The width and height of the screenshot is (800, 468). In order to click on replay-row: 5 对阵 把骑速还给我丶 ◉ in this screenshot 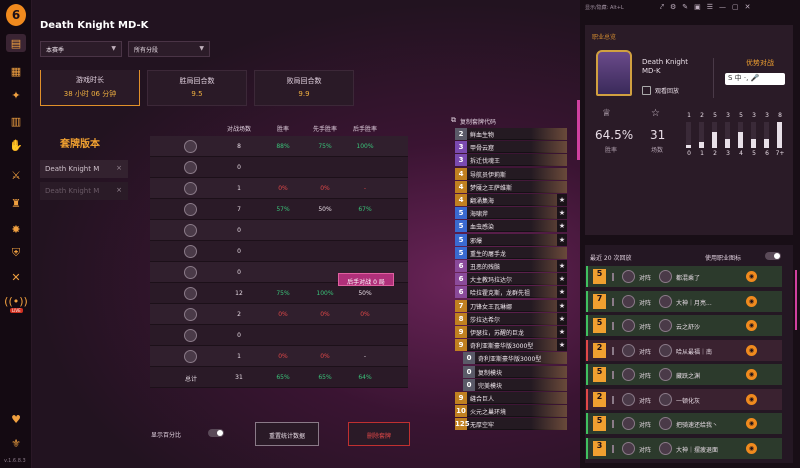, I will do `click(684, 423)`.